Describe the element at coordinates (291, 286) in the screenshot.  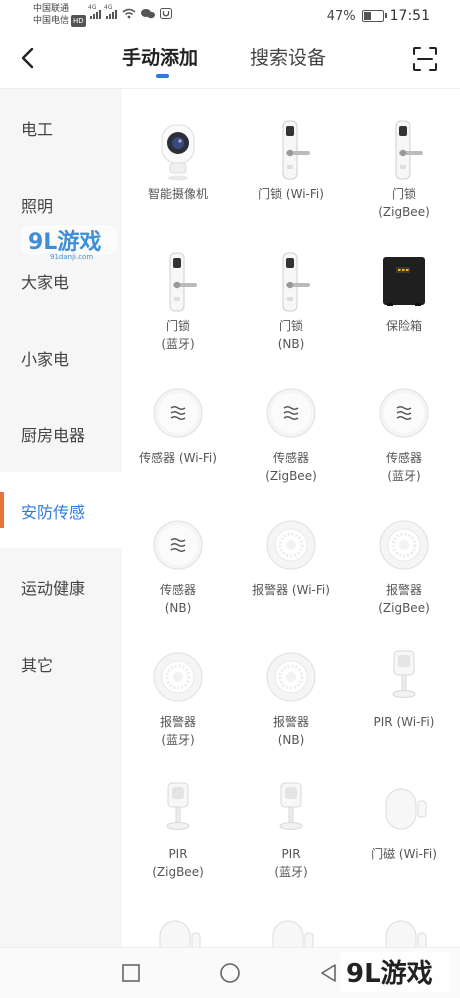
I see `device-tile: 门锁 (NB)` at that location.